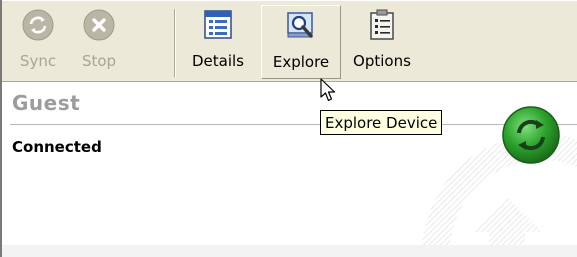  I want to click on options-icon, so click(382, 25).